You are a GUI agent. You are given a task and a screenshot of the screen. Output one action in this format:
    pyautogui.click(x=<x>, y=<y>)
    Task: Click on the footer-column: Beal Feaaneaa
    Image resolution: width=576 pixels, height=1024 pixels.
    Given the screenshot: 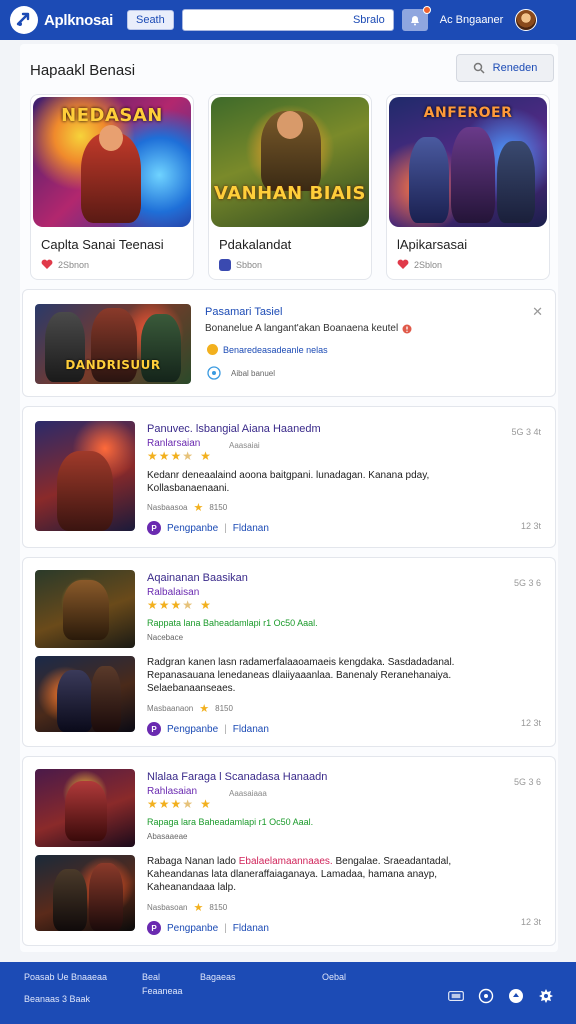 What is the action you would take?
    pyautogui.click(x=162, y=984)
    